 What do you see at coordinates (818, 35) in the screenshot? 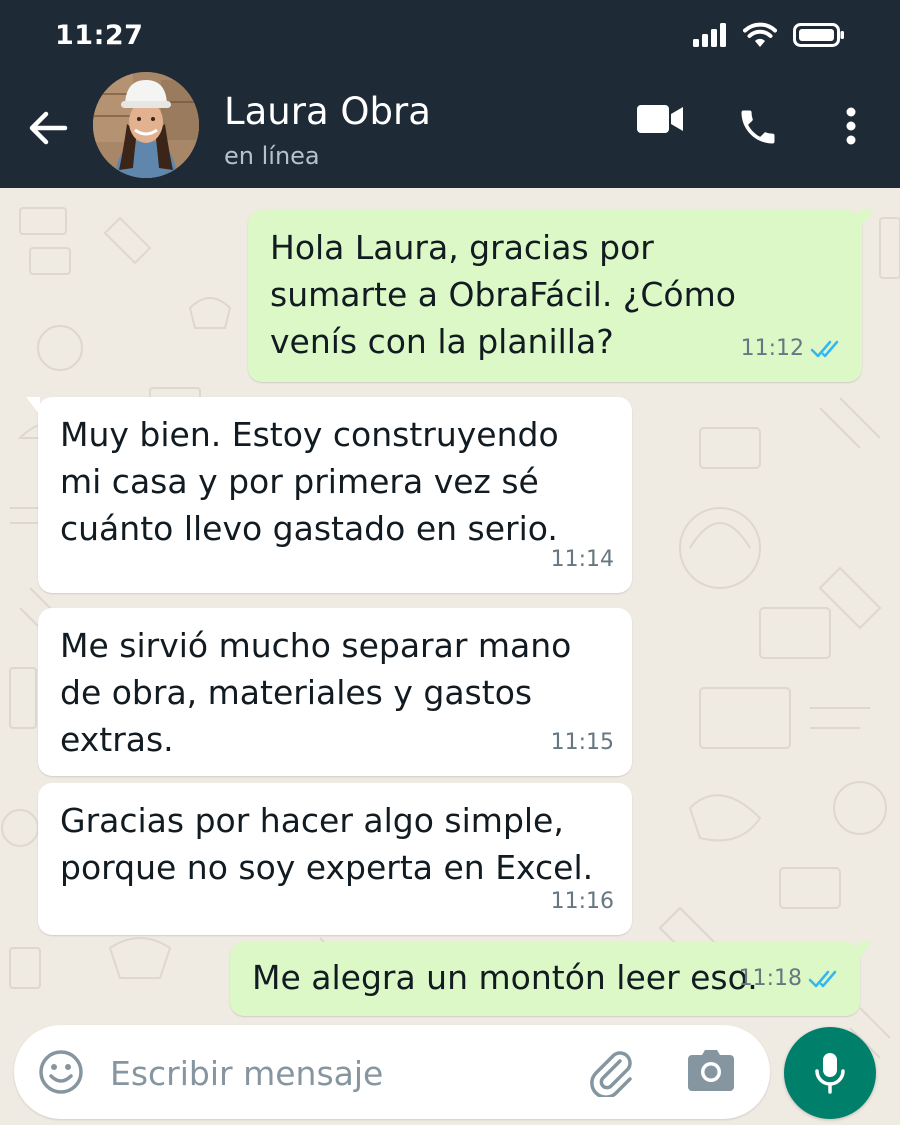
I see `battery-icon` at bounding box center [818, 35].